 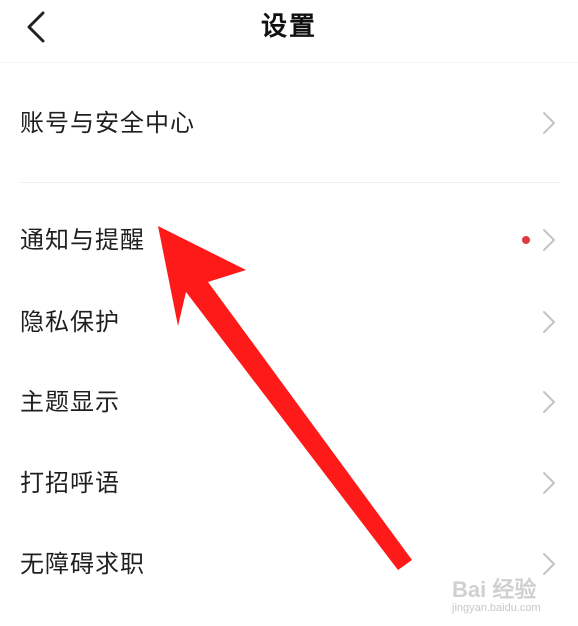 What do you see at coordinates (82, 564) in the screenshot?
I see `settings-item-label: 无障碍求职` at bounding box center [82, 564].